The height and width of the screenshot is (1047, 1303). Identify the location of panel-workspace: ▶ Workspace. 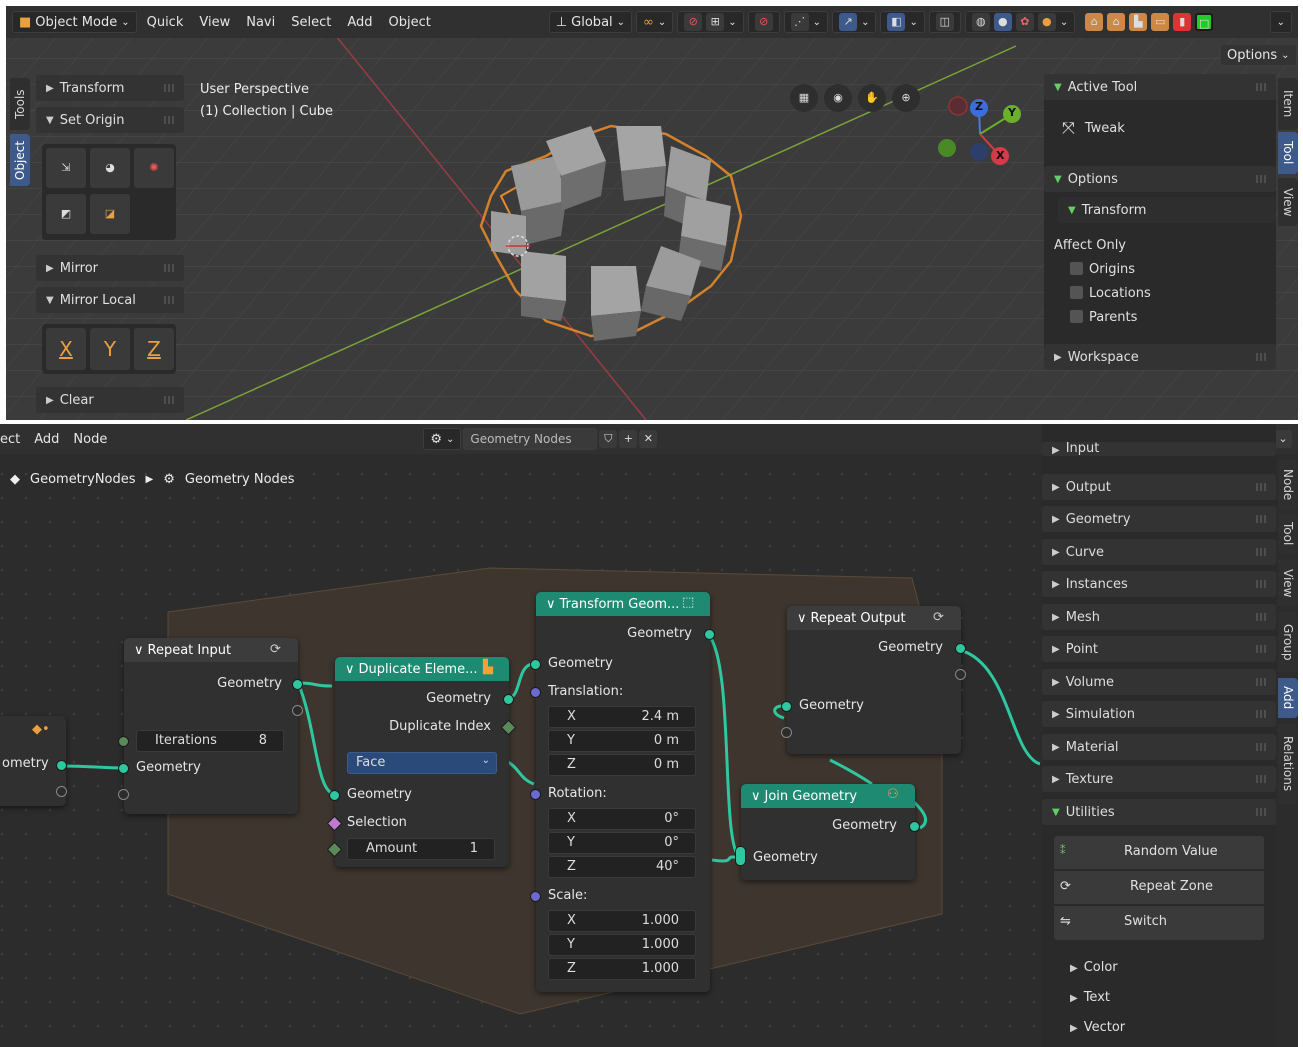
(1160, 357).